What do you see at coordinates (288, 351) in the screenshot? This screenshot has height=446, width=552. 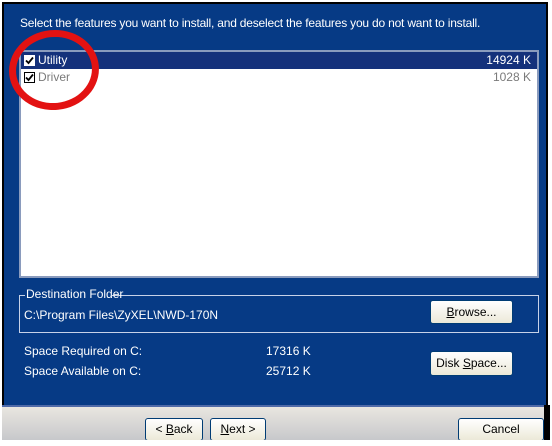 I see `space-required-value: 17316 K` at bounding box center [288, 351].